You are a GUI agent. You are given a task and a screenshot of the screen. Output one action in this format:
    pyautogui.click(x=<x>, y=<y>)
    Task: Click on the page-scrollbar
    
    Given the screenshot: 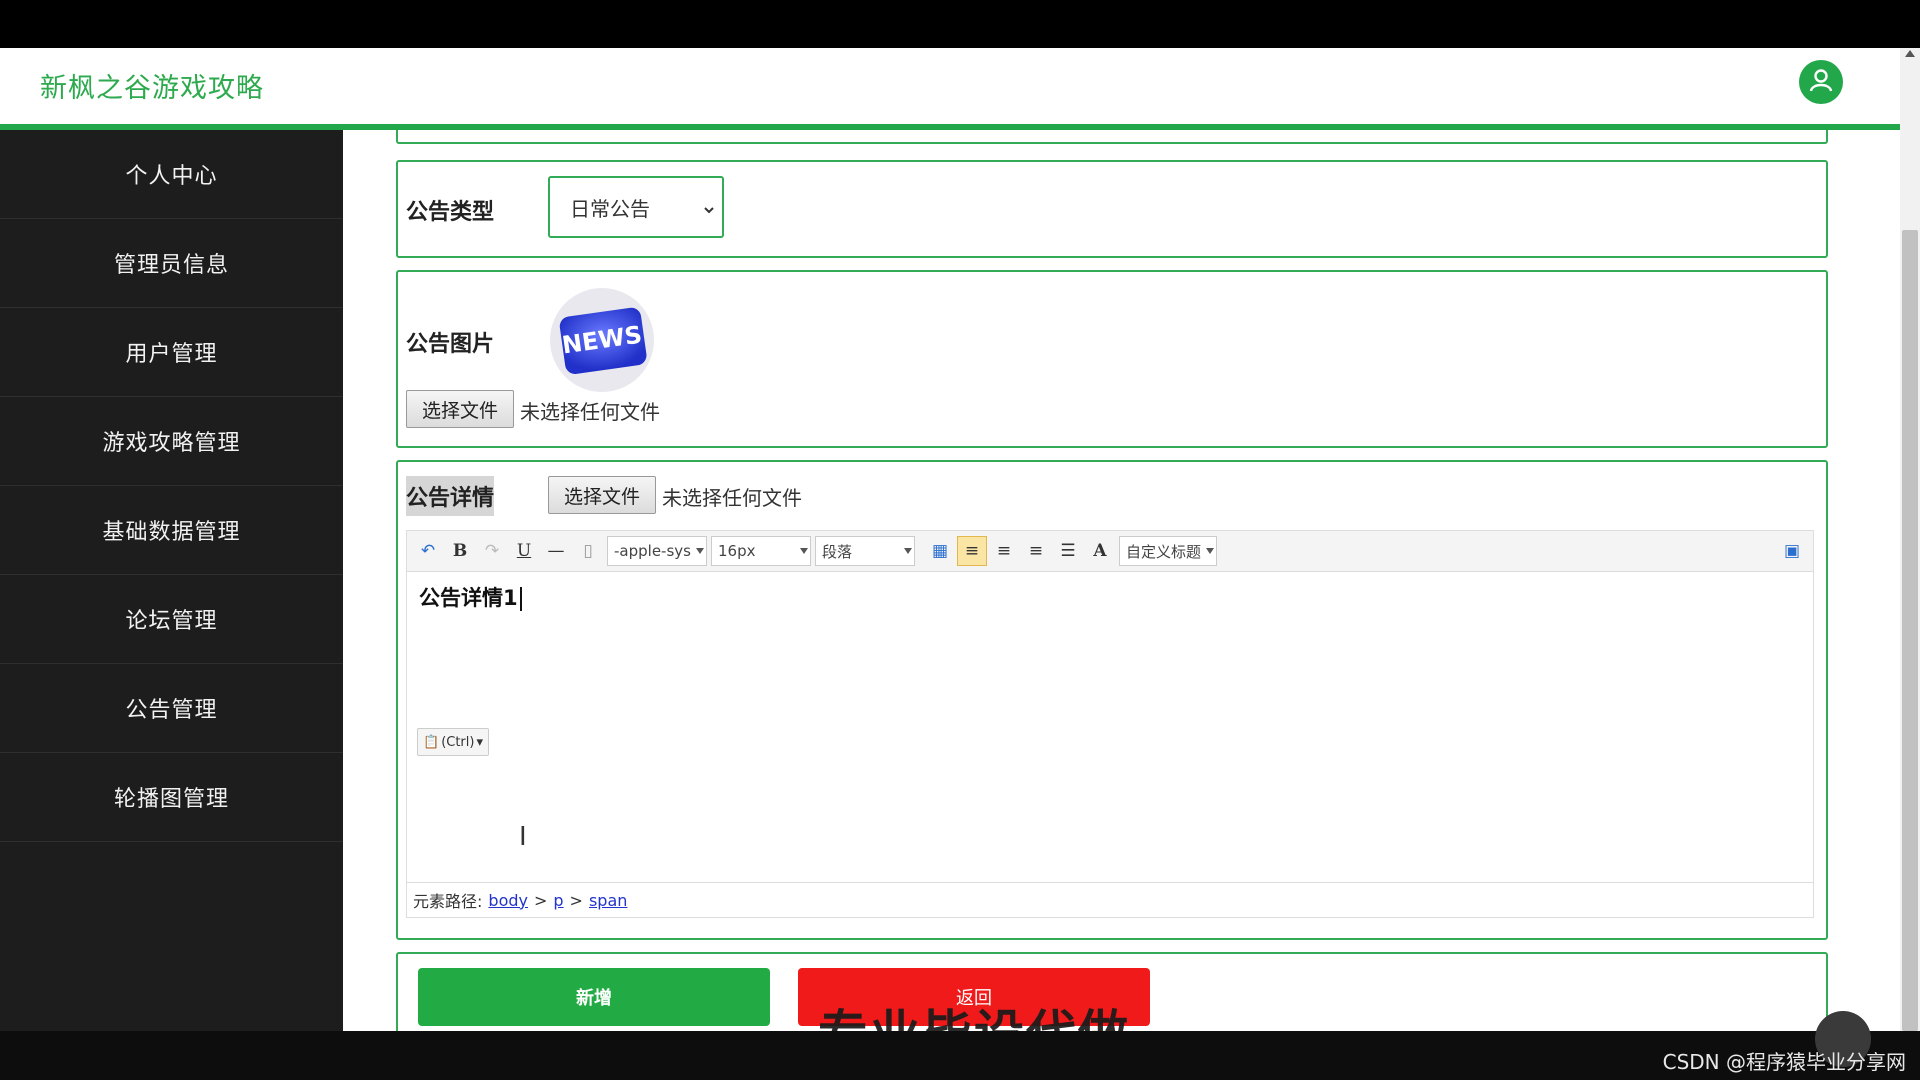 What is the action you would take?
    pyautogui.click(x=1910, y=539)
    